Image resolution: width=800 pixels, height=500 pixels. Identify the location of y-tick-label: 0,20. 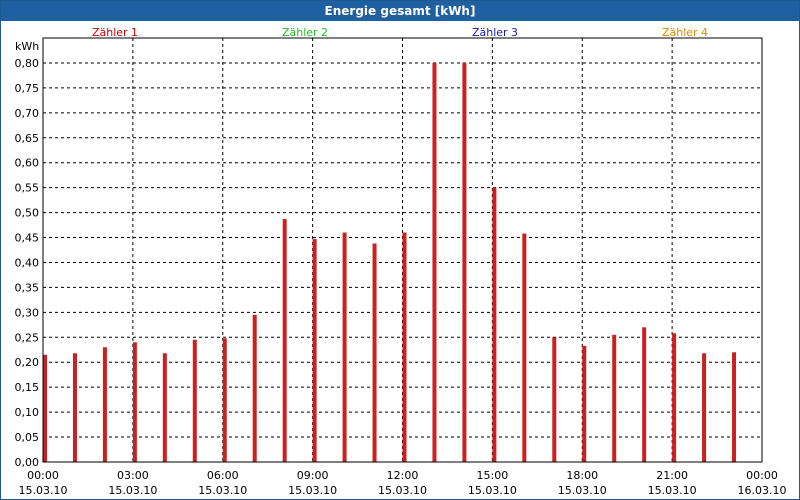
(27, 362).